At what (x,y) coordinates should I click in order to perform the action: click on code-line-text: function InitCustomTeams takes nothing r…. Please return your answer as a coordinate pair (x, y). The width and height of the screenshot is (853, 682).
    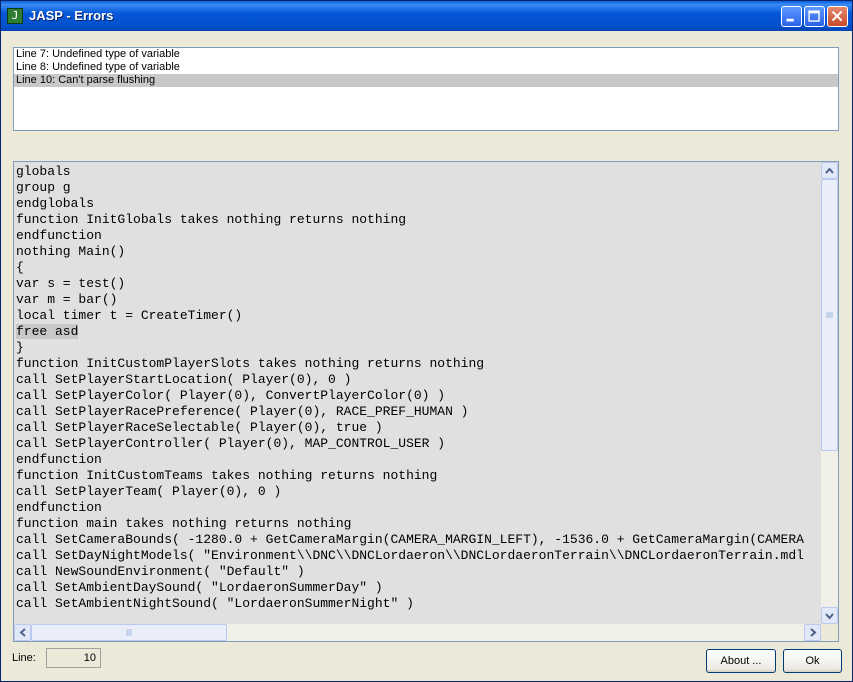
    Looking at the image, I should click on (227, 475).